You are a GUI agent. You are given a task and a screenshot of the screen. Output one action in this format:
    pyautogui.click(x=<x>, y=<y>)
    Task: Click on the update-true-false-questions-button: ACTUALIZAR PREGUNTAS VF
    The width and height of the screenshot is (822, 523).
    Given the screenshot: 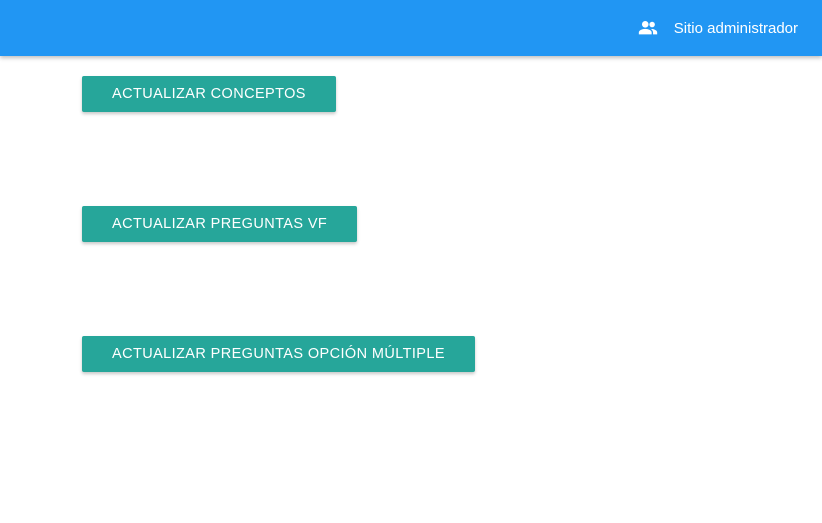 What is the action you would take?
    pyautogui.click(x=220, y=224)
    